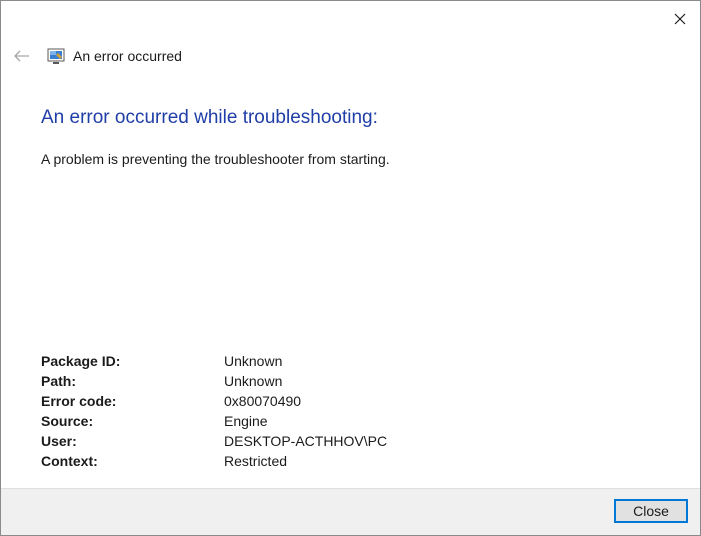 Image resolution: width=701 pixels, height=536 pixels. Describe the element at coordinates (214, 401) in the screenshot. I see `detail-row-error-code: Error code: 0x80070490` at that location.